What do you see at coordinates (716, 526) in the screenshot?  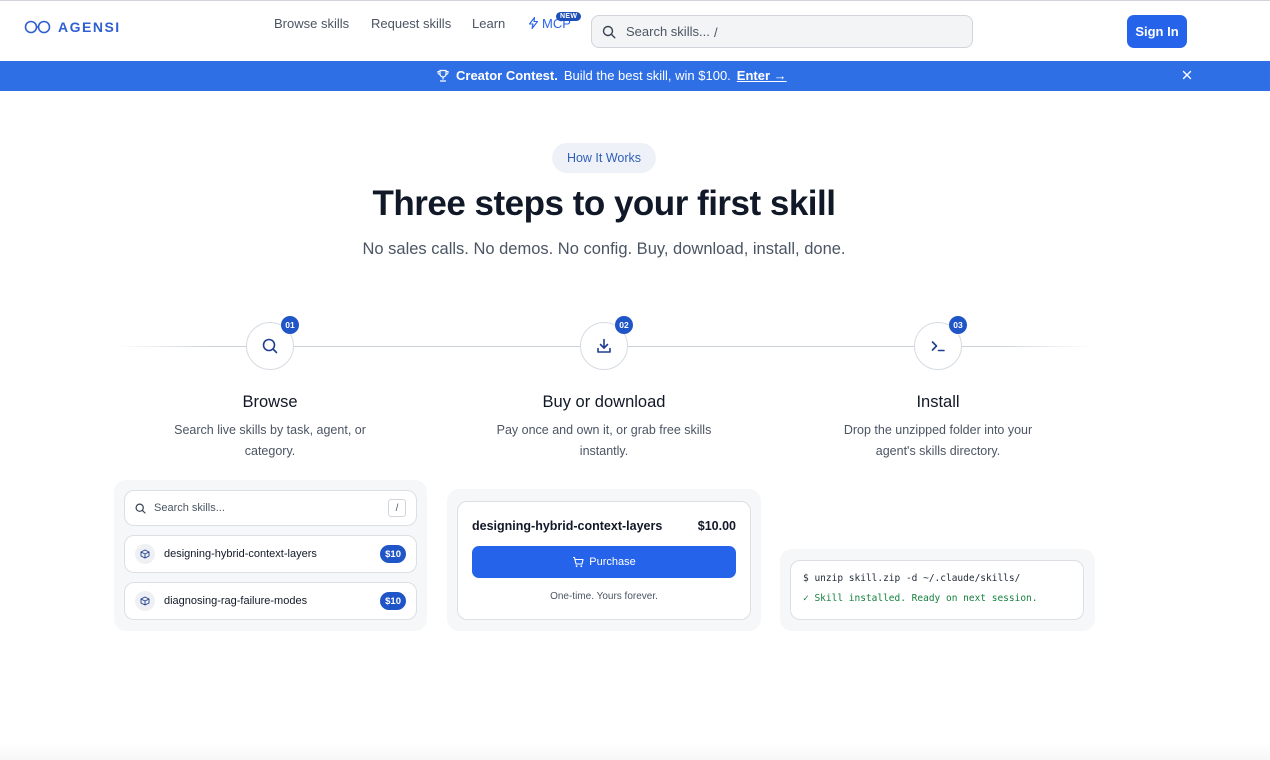 I see `product-price: $10.00` at bounding box center [716, 526].